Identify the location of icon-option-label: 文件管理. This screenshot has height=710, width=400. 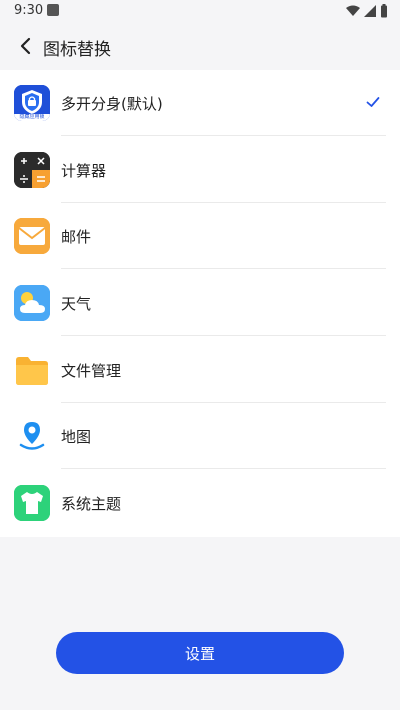
(91, 371).